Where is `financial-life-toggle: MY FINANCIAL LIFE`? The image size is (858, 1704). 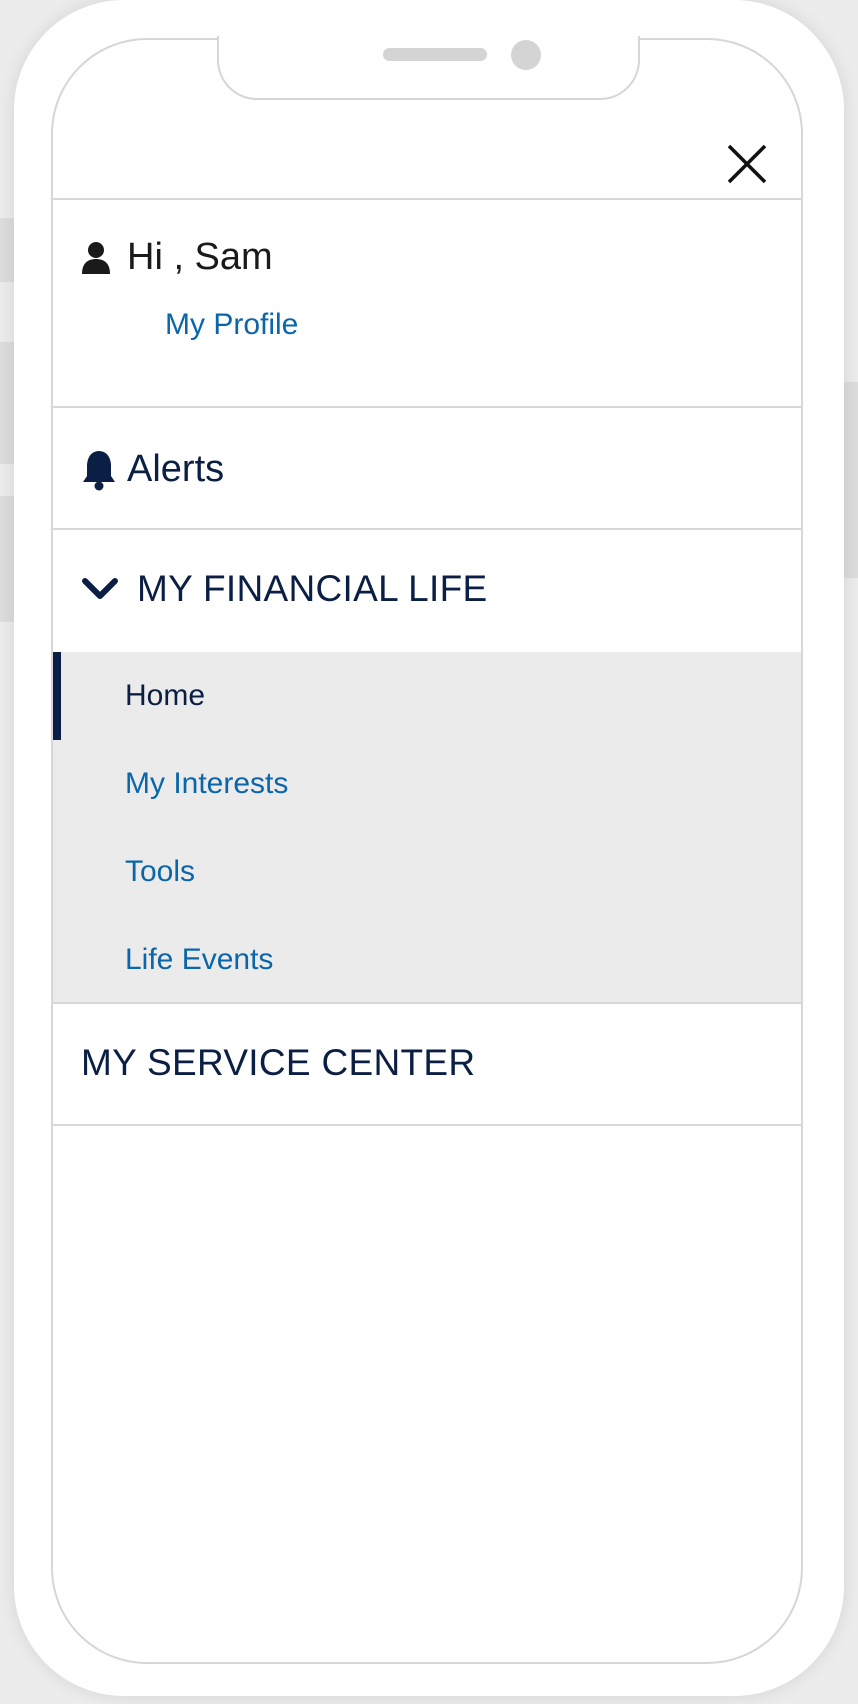
financial-life-toggle: MY FINANCIAL LIFE is located at coordinates (284, 589).